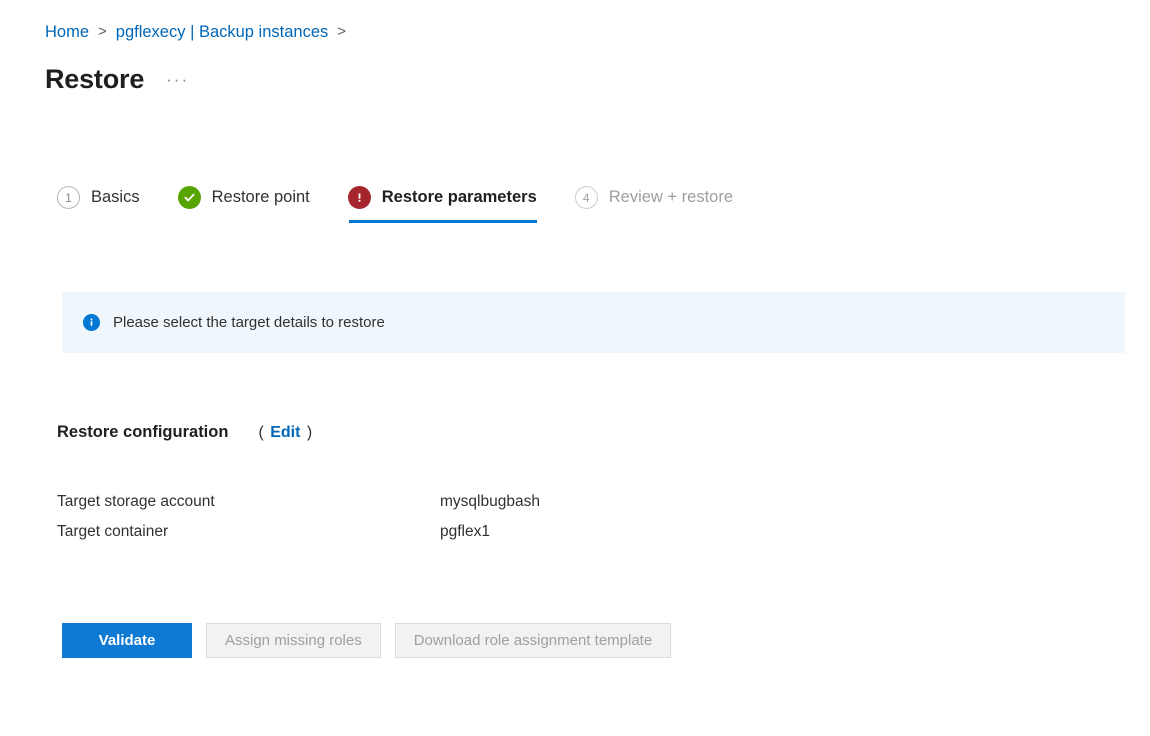 The height and width of the screenshot is (736, 1150). I want to click on wizard-step-restore-point: Restore point, so click(243, 204).